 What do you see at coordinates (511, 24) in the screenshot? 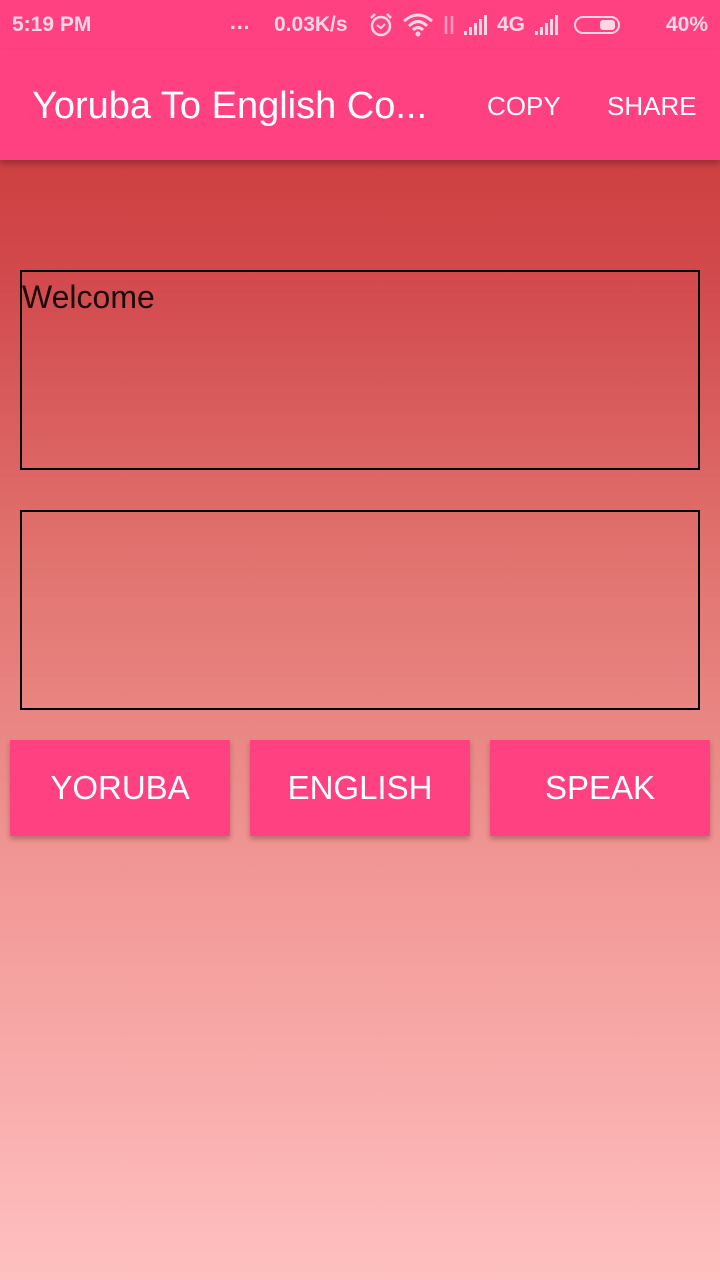
I see `network-type: 4G` at bounding box center [511, 24].